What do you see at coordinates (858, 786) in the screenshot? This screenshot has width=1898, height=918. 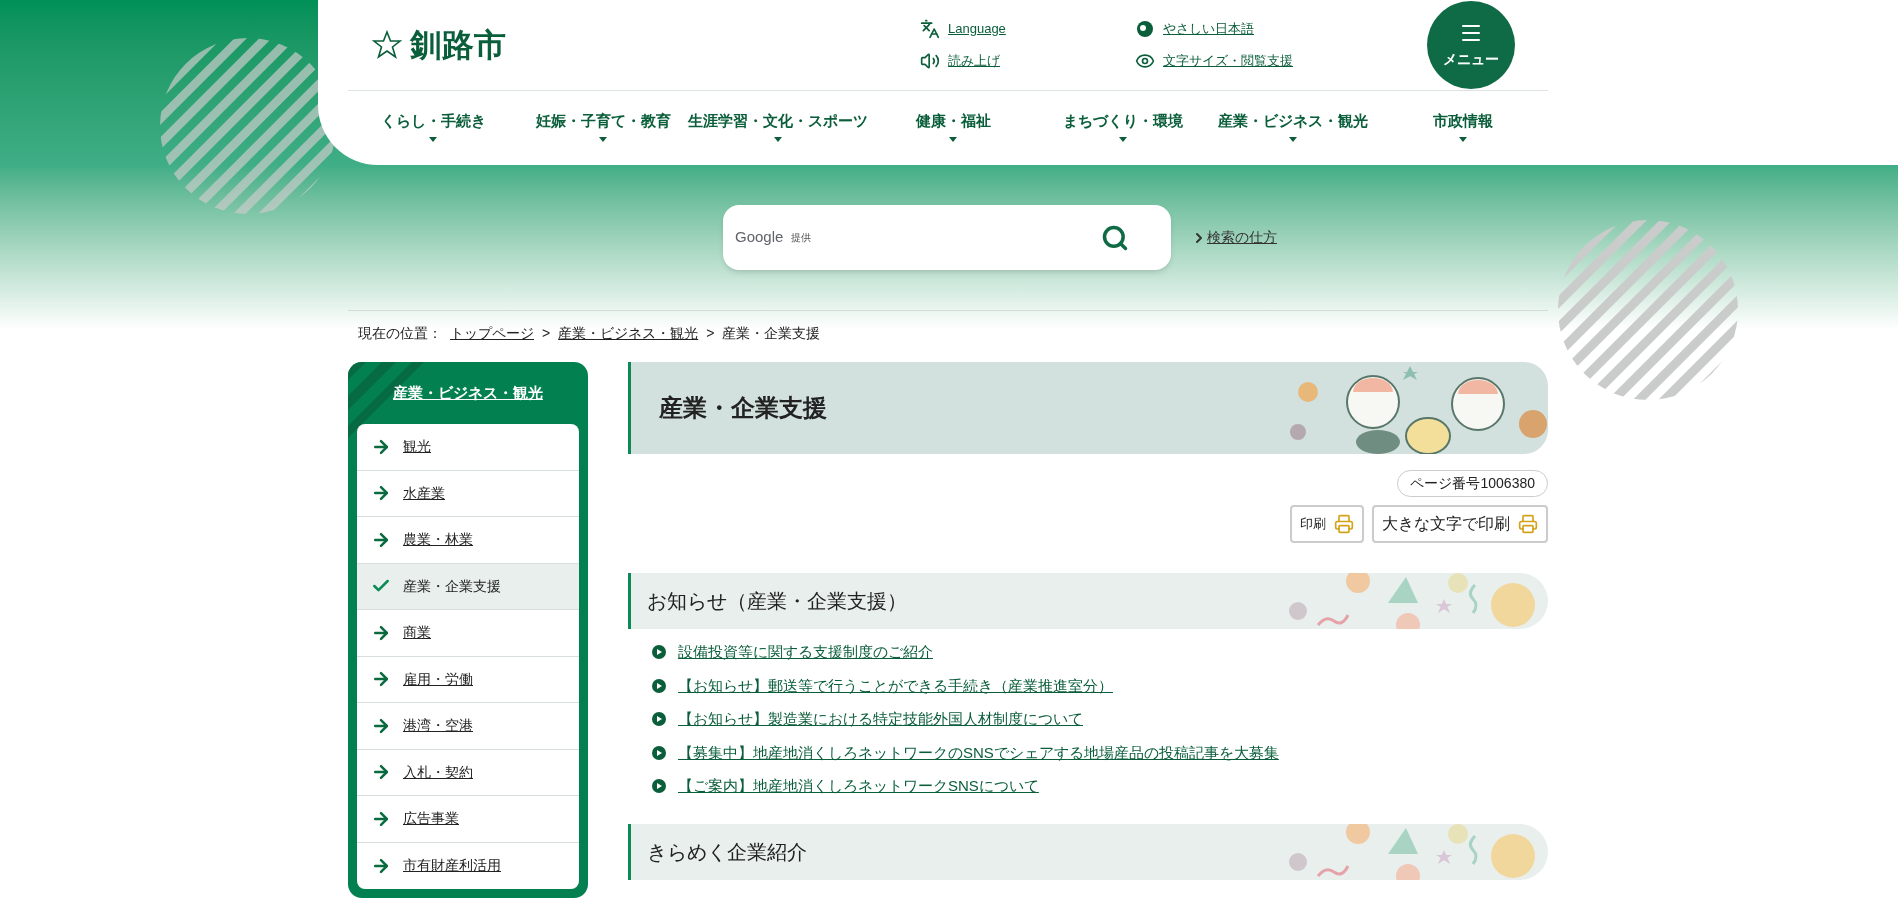 I see `notice-link: 【ご案内】地産地消くしろネットワークSNSについて` at bounding box center [858, 786].